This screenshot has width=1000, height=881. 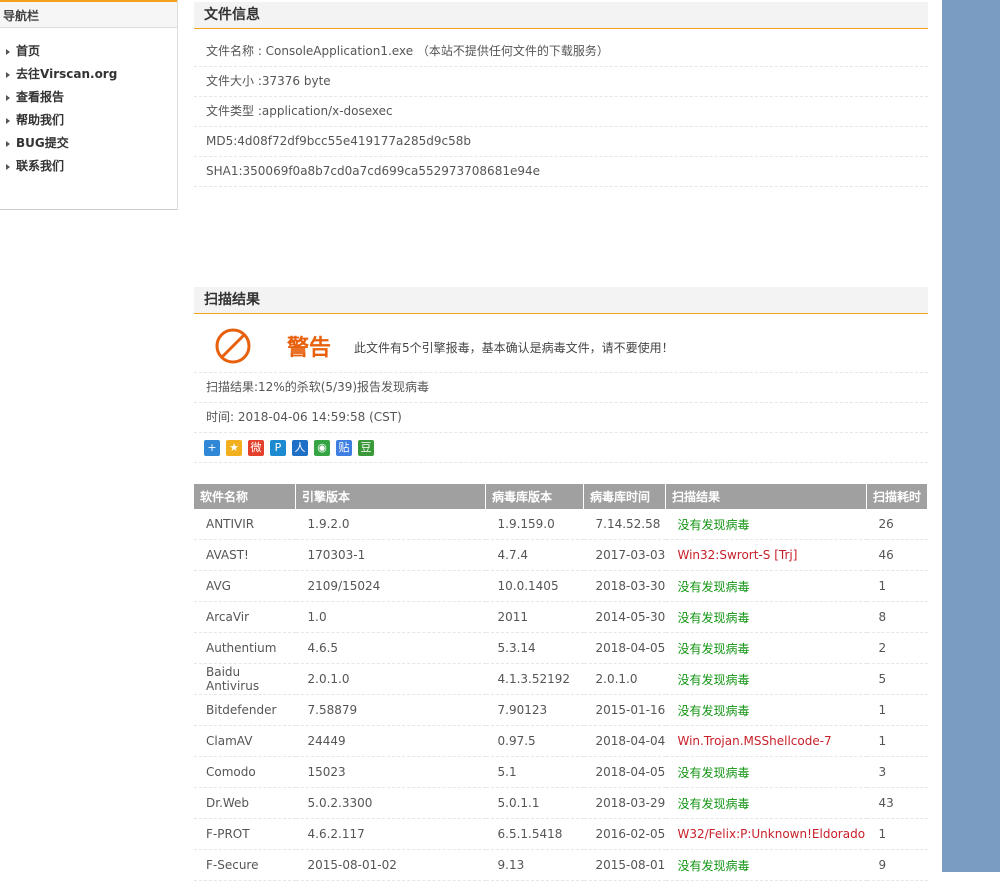 I want to click on sidebar-nav: 首页 去往Virscan.org 查看报告 帮助我们 BUG提交 联系我们, so click(x=88, y=103).